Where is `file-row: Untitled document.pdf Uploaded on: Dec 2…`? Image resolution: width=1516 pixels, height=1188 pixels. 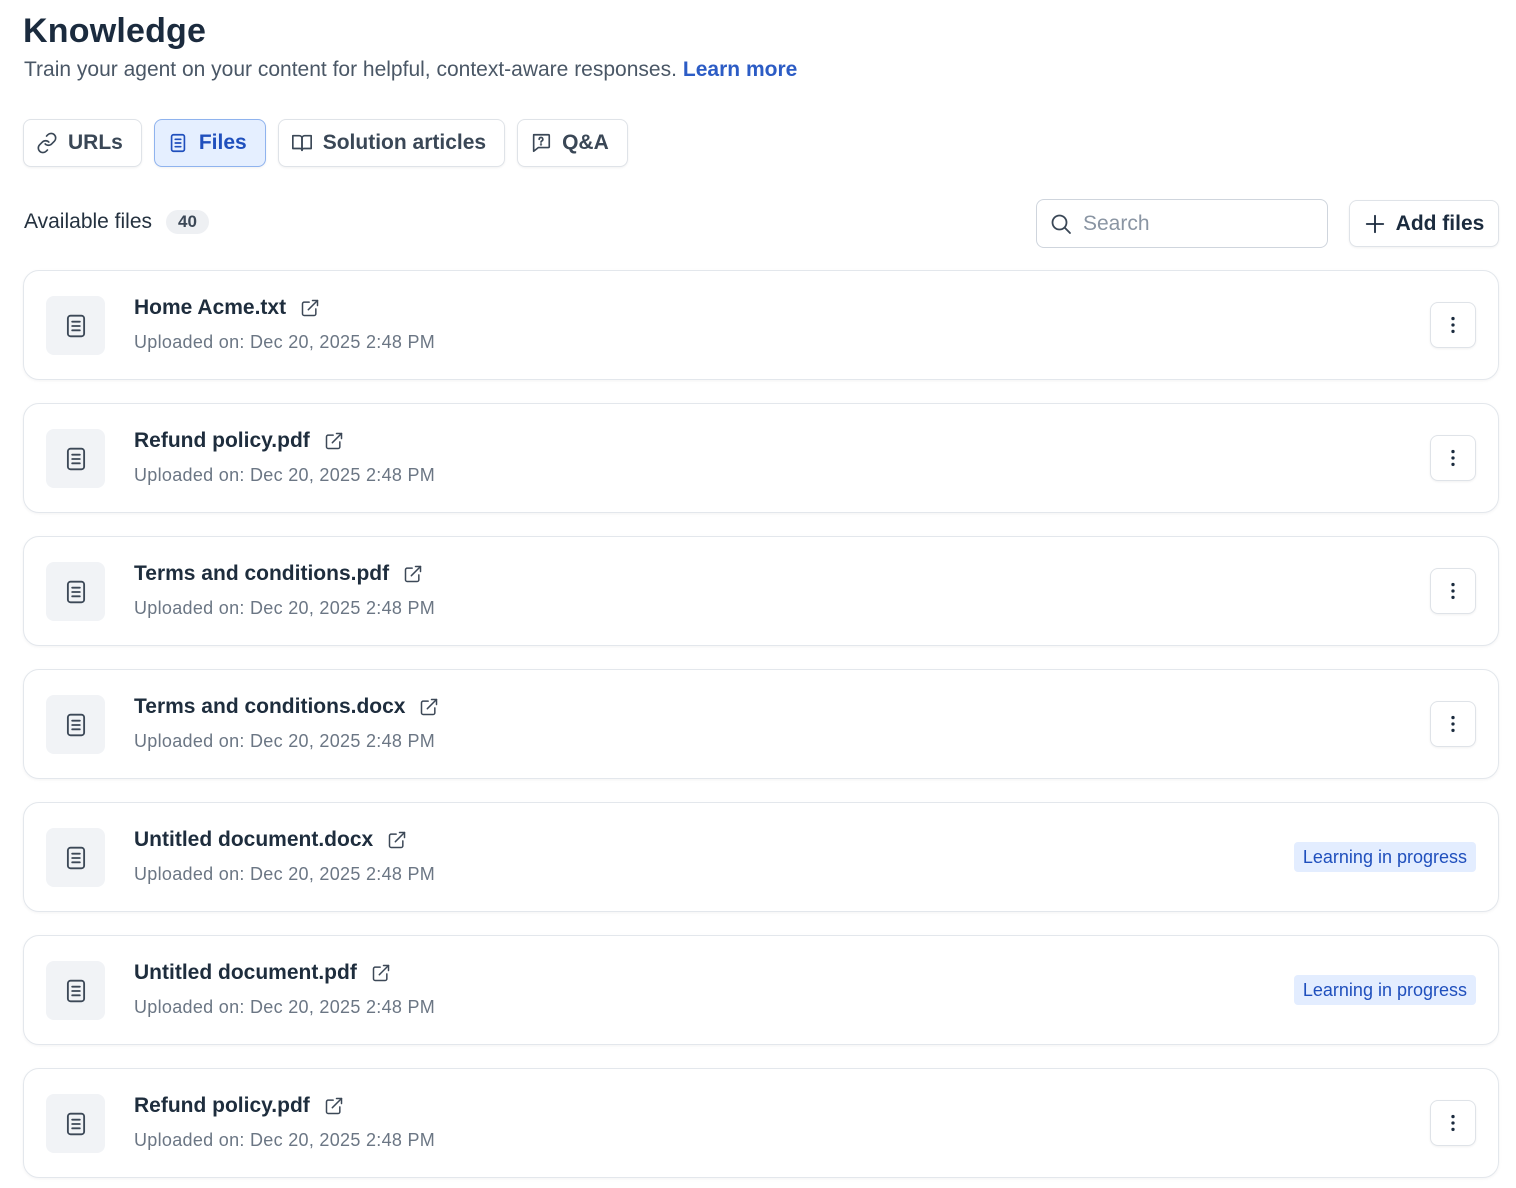 file-row: Untitled document.pdf Uploaded on: Dec 2… is located at coordinates (761, 990).